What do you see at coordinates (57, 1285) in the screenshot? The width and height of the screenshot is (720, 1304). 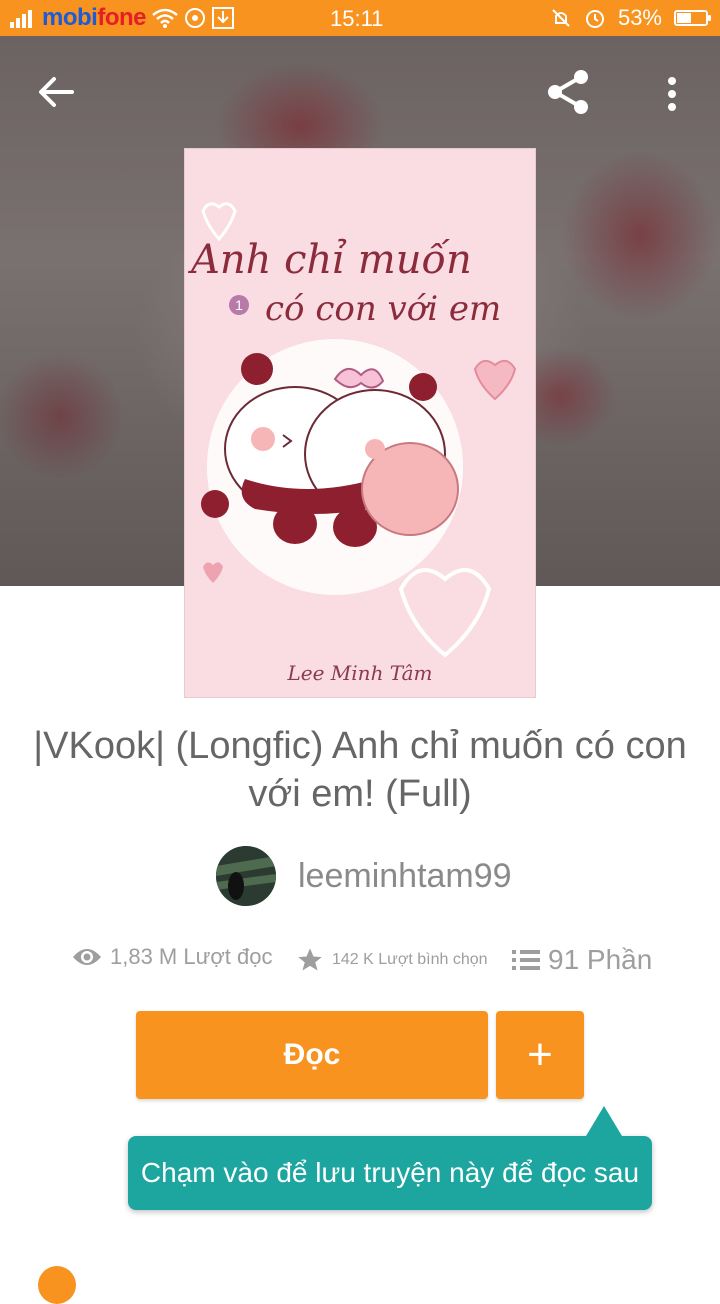 I see `badge-icon` at bounding box center [57, 1285].